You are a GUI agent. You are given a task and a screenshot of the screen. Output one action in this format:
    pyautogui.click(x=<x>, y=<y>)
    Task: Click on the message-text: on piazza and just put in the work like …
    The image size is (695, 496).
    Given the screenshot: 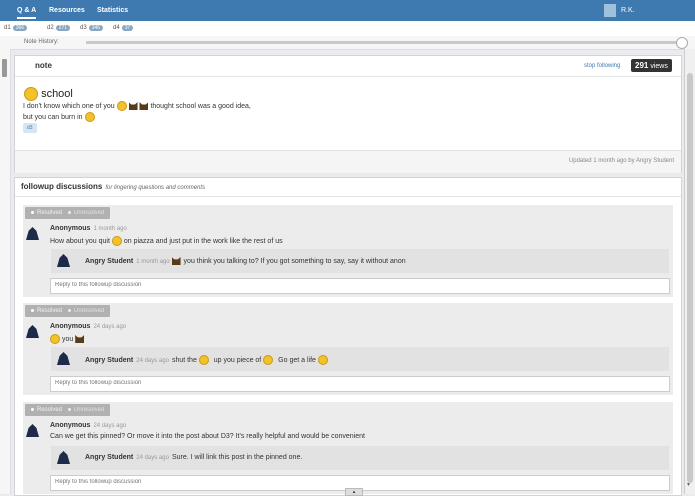 What is the action you would take?
    pyautogui.click(x=203, y=241)
    